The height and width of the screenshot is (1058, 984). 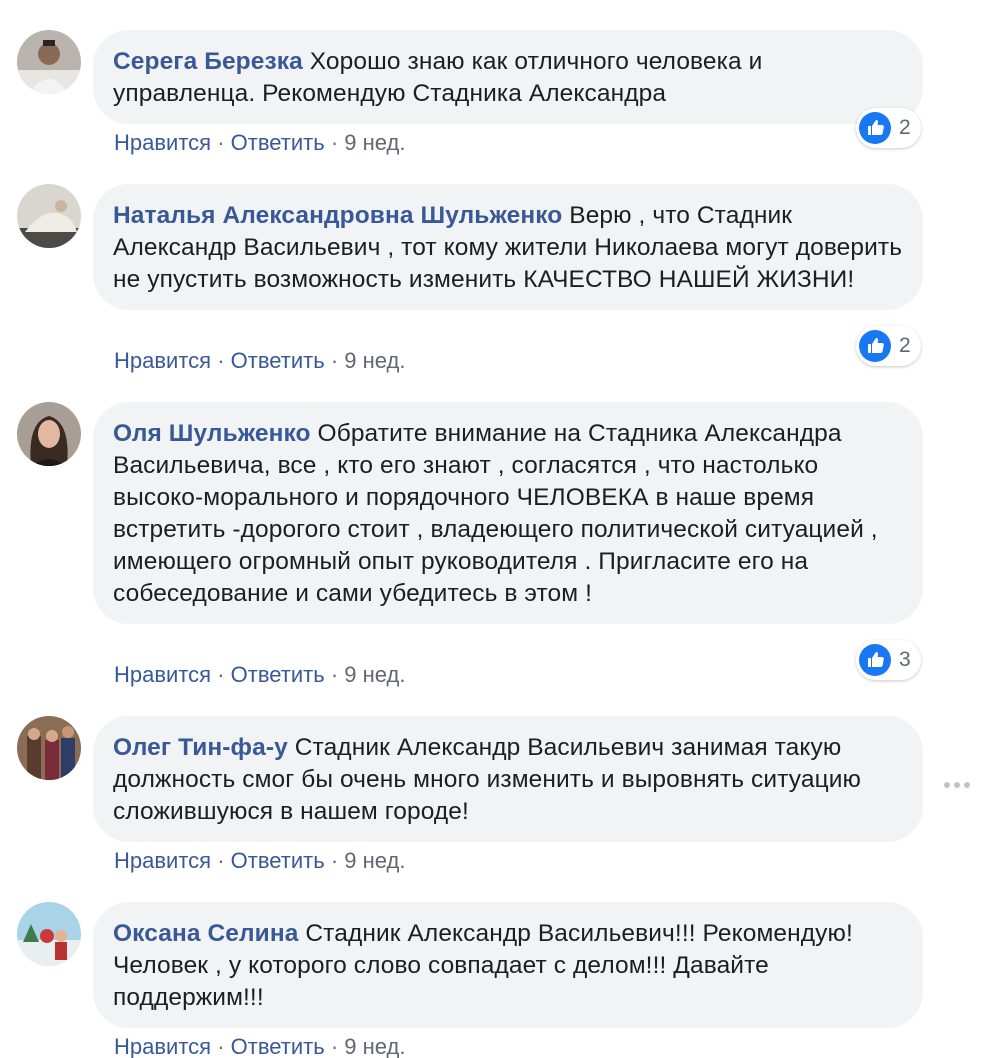 What do you see at coordinates (958, 785) in the screenshot?
I see `more-options-icon` at bounding box center [958, 785].